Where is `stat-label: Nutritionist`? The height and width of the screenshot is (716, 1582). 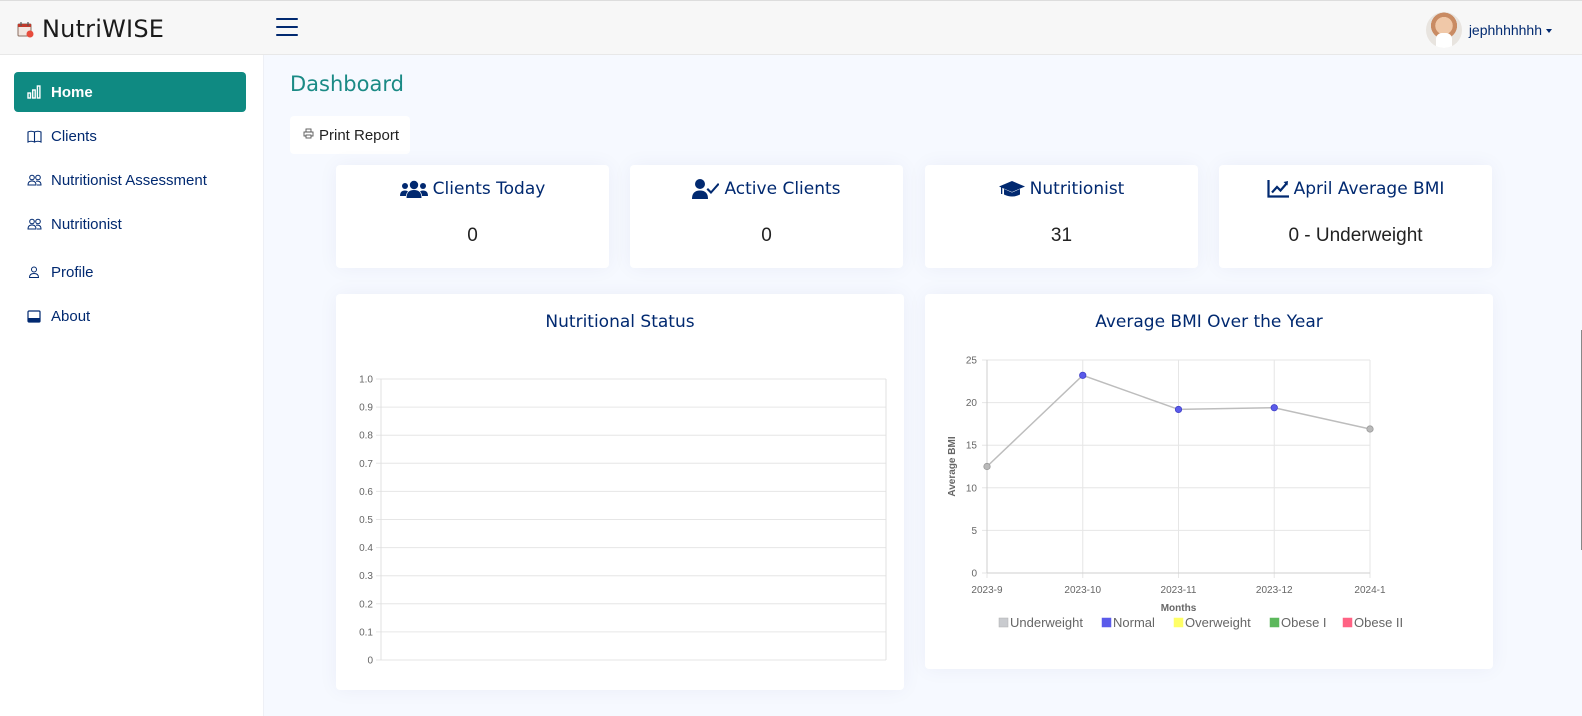 stat-label: Nutritionist is located at coordinates (1077, 189).